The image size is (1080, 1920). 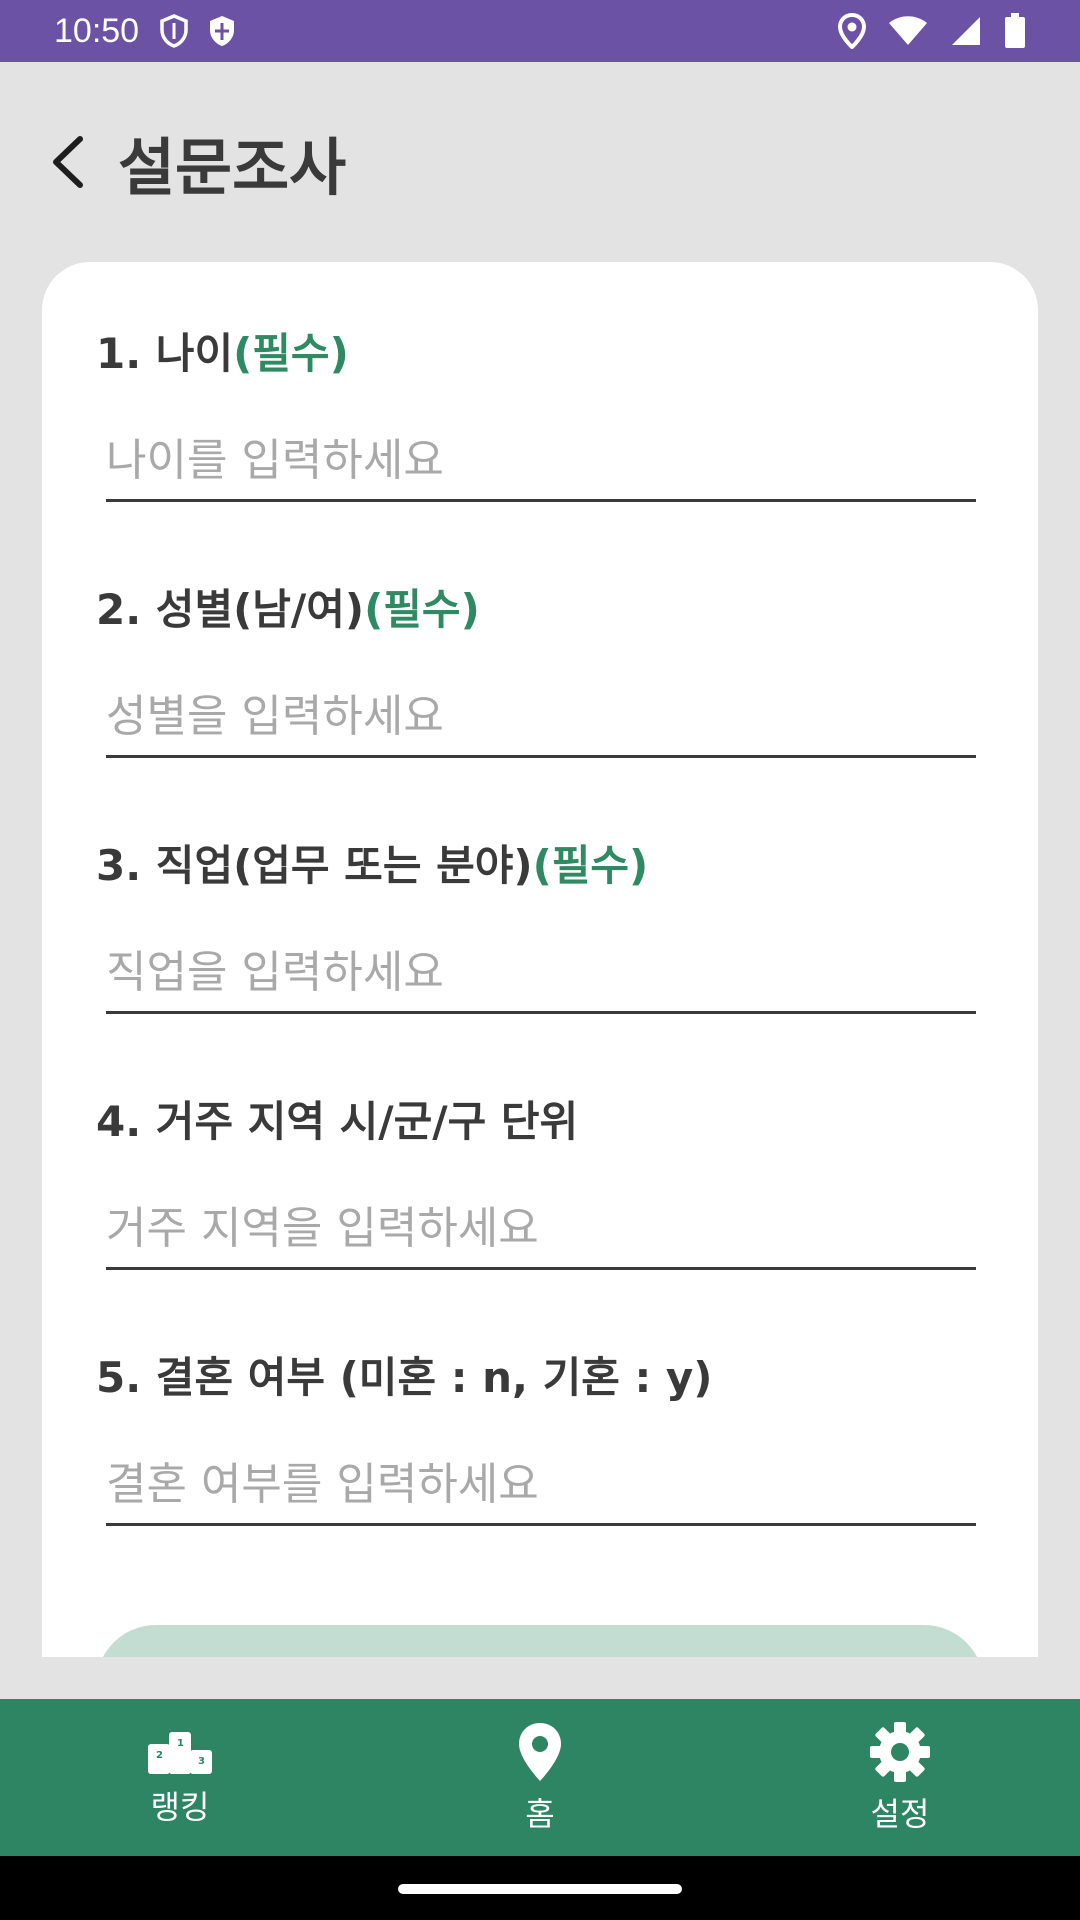 What do you see at coordinates (540, 31) in the screenshot?
I see `status-bar: 10:50` at bounding box center [540, 31].